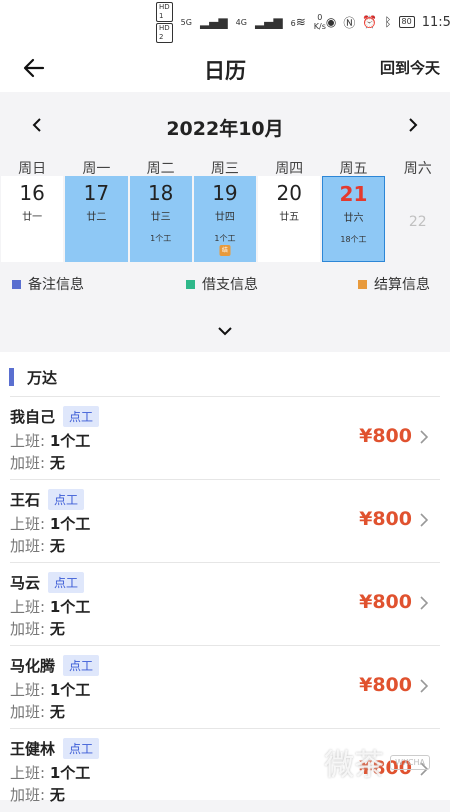 The width and height of the screenshot is (450, 812). What do you see at coordinates (33, 417) in the screenshot?
I see `worker-name: 我自己` at bounding box center [33, 417].